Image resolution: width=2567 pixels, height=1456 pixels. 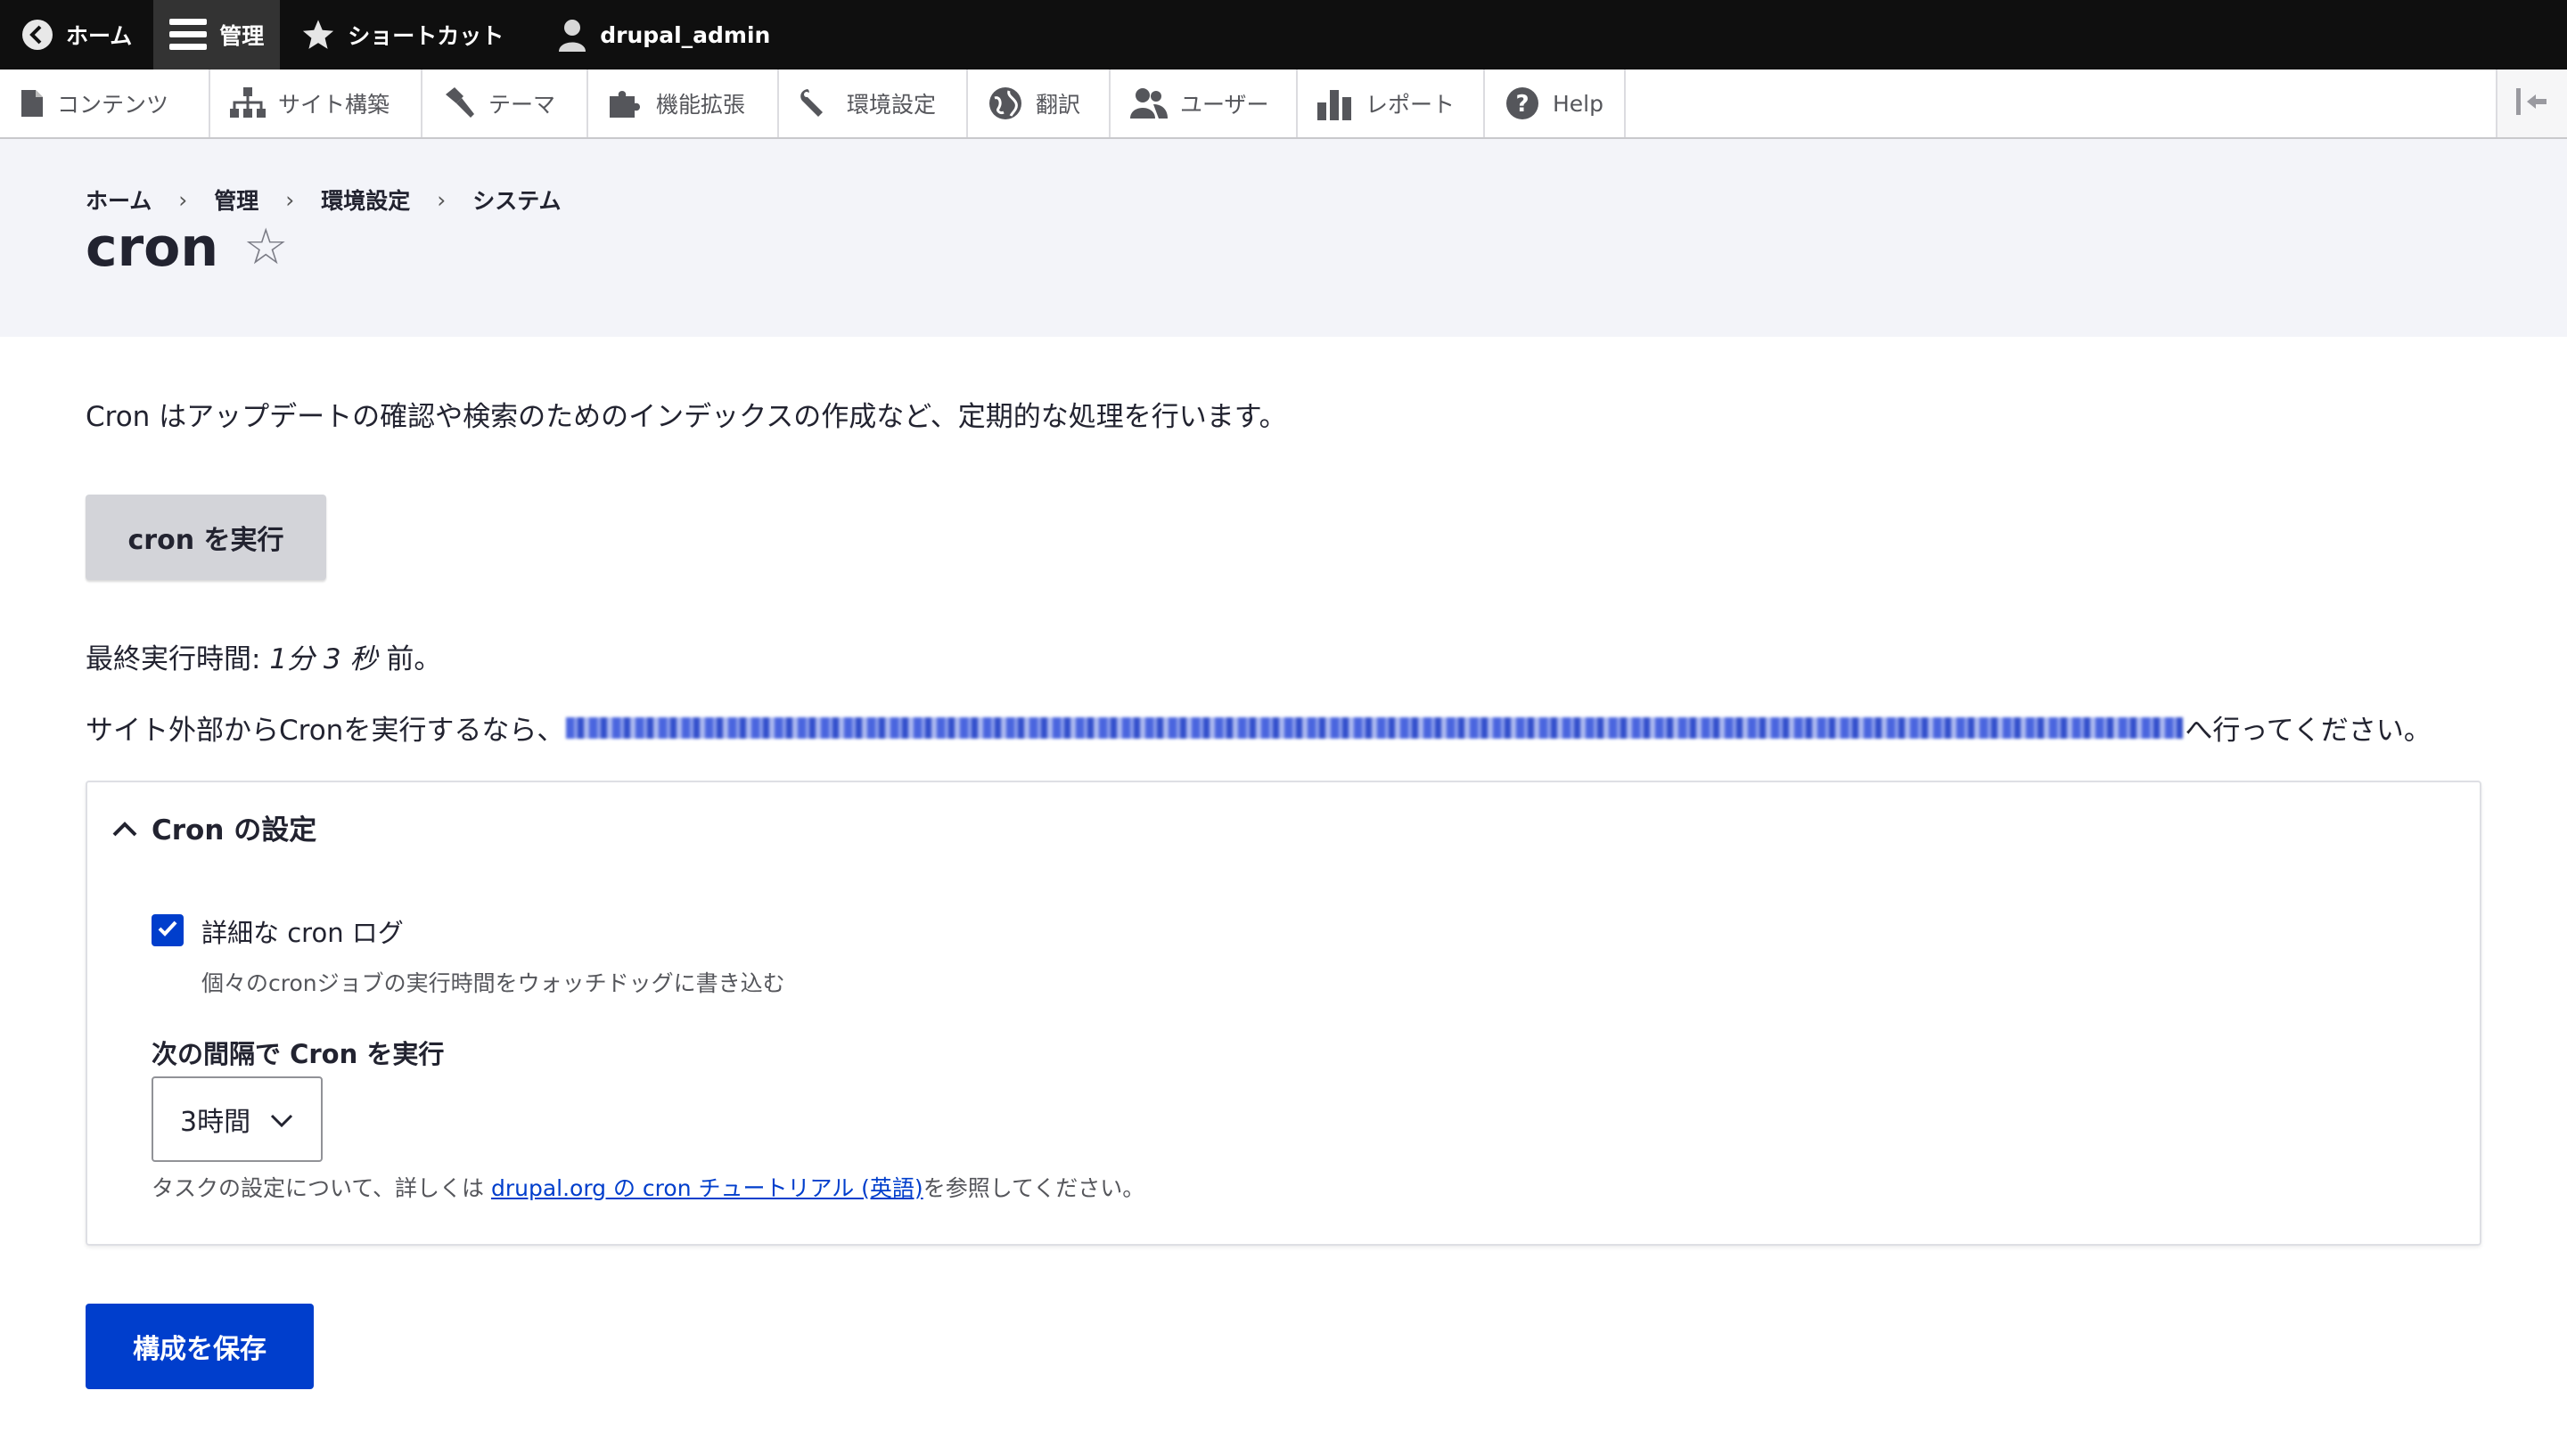 What do you see at coordinates (1283, 35) in the screenshot?
I see `admin-toolbar: ホーム 管理 ショートカット drupal_admin` at bounding box center [1283, 35].